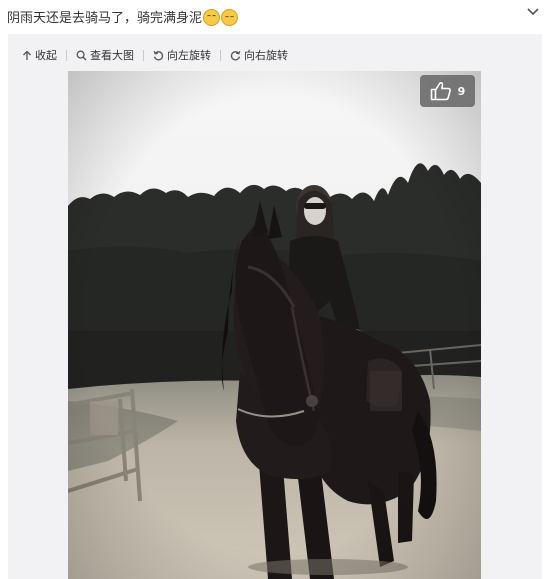 This screenshot has width=550, height=579. What do you see at coordinates (189, 55) in the screenshot?
I see `rotate-left-label: 向左旋转` at bounding box center [189, 55].